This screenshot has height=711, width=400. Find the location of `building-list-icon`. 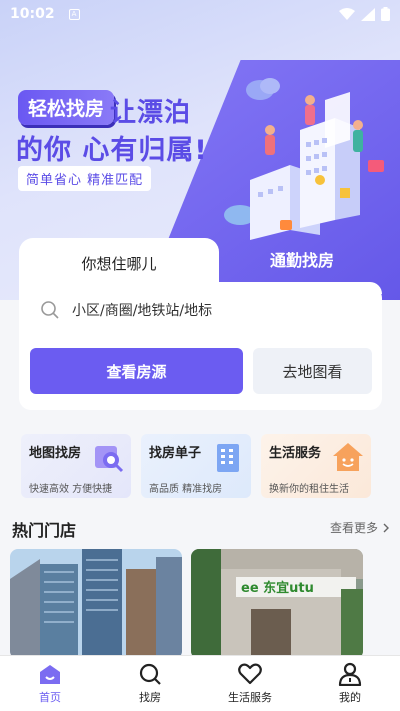

building-list-icon is located at coordinates (228, 458).